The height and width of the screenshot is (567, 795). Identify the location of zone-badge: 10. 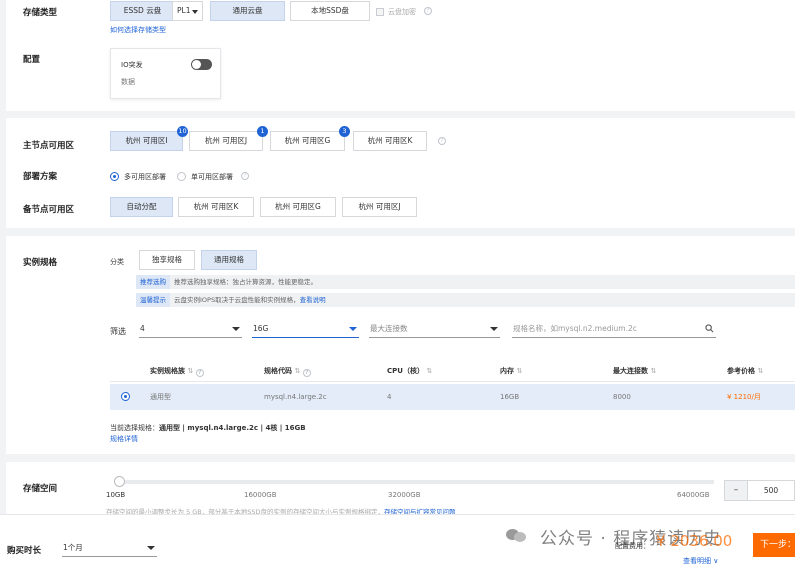
(182, 131).